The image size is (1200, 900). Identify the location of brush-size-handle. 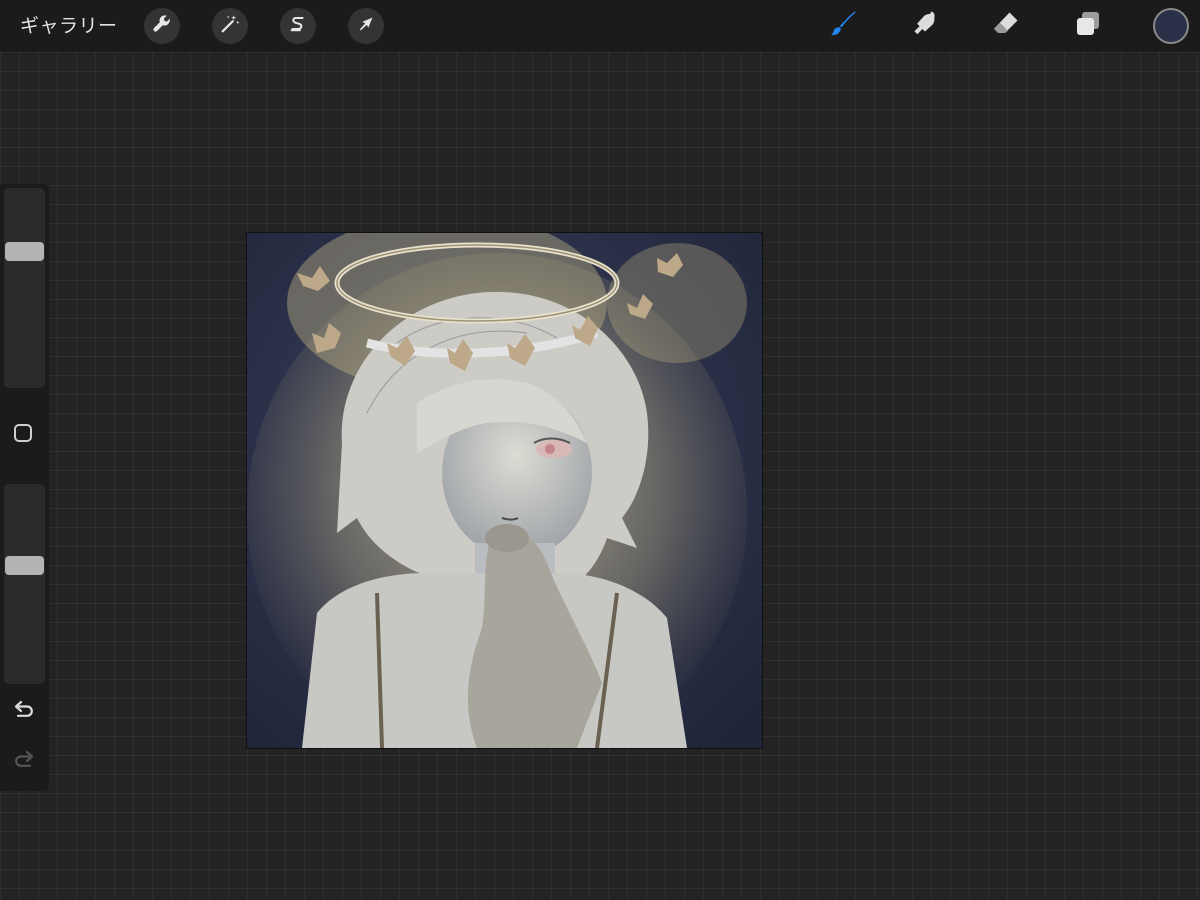
(24, 251).